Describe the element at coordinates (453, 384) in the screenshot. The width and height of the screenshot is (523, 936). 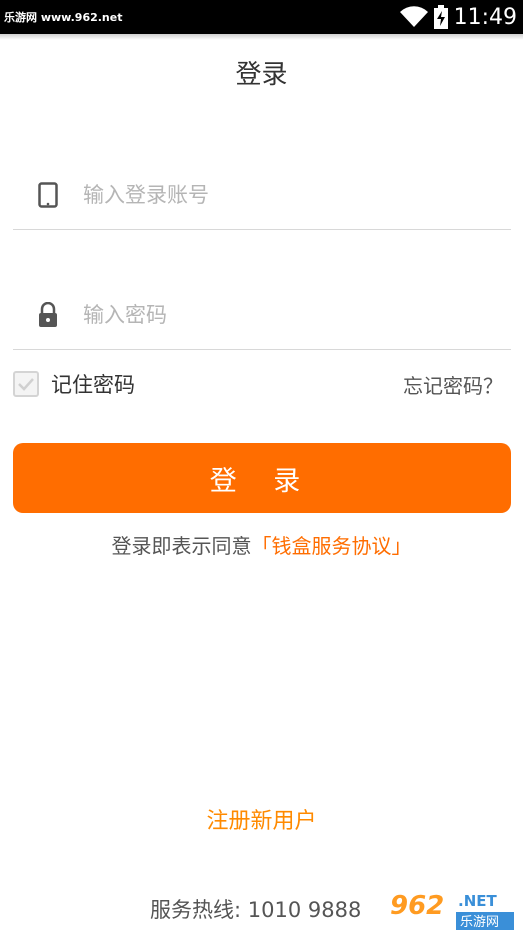
I see `forgot-password-link: 忘记密码？` at that location.